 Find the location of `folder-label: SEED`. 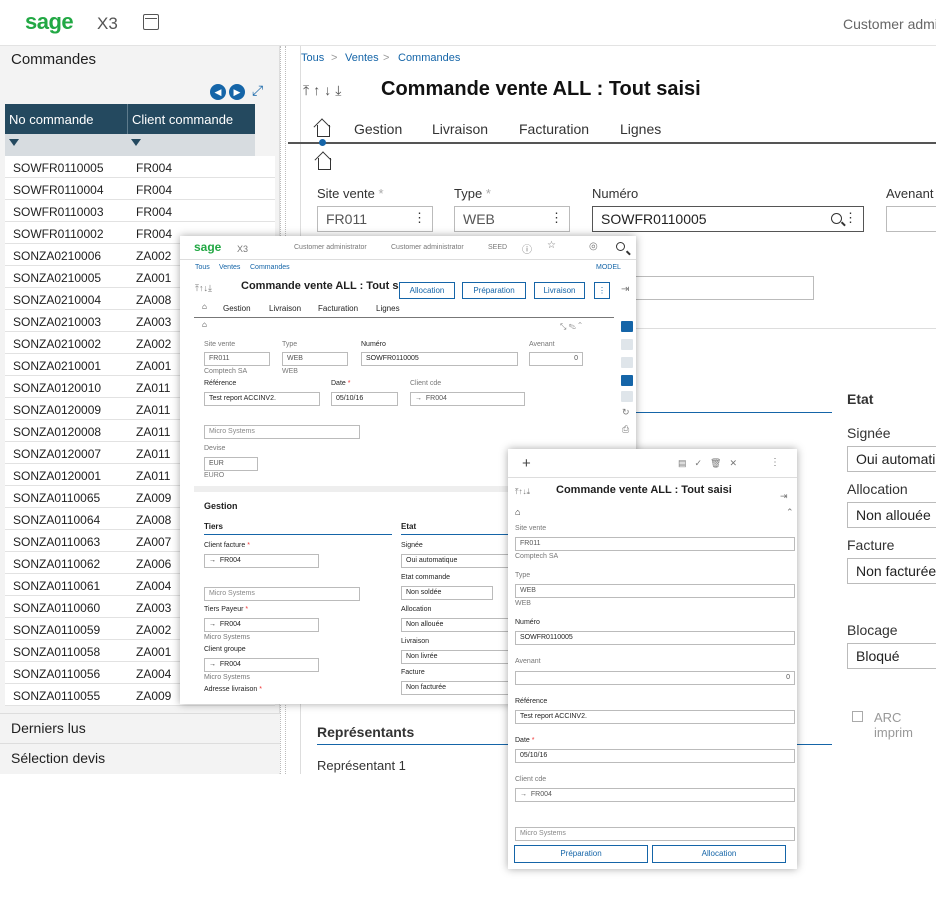

folder-label: SEED is located at coordinates (497, 247).